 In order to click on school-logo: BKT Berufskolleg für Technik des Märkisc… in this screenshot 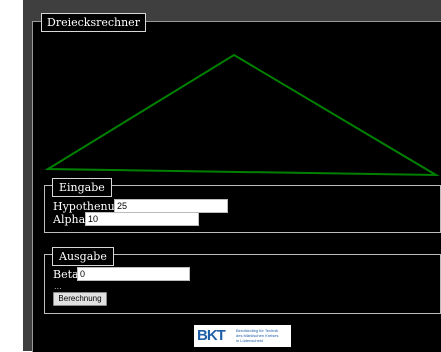, I will do `click(242, 336)`.